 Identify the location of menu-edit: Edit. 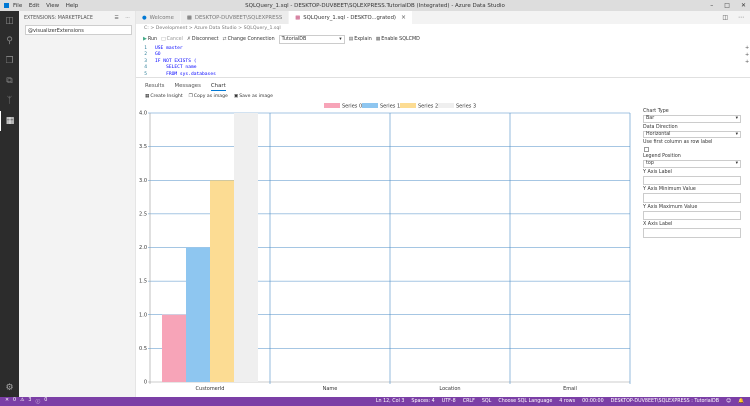
(34, 6).